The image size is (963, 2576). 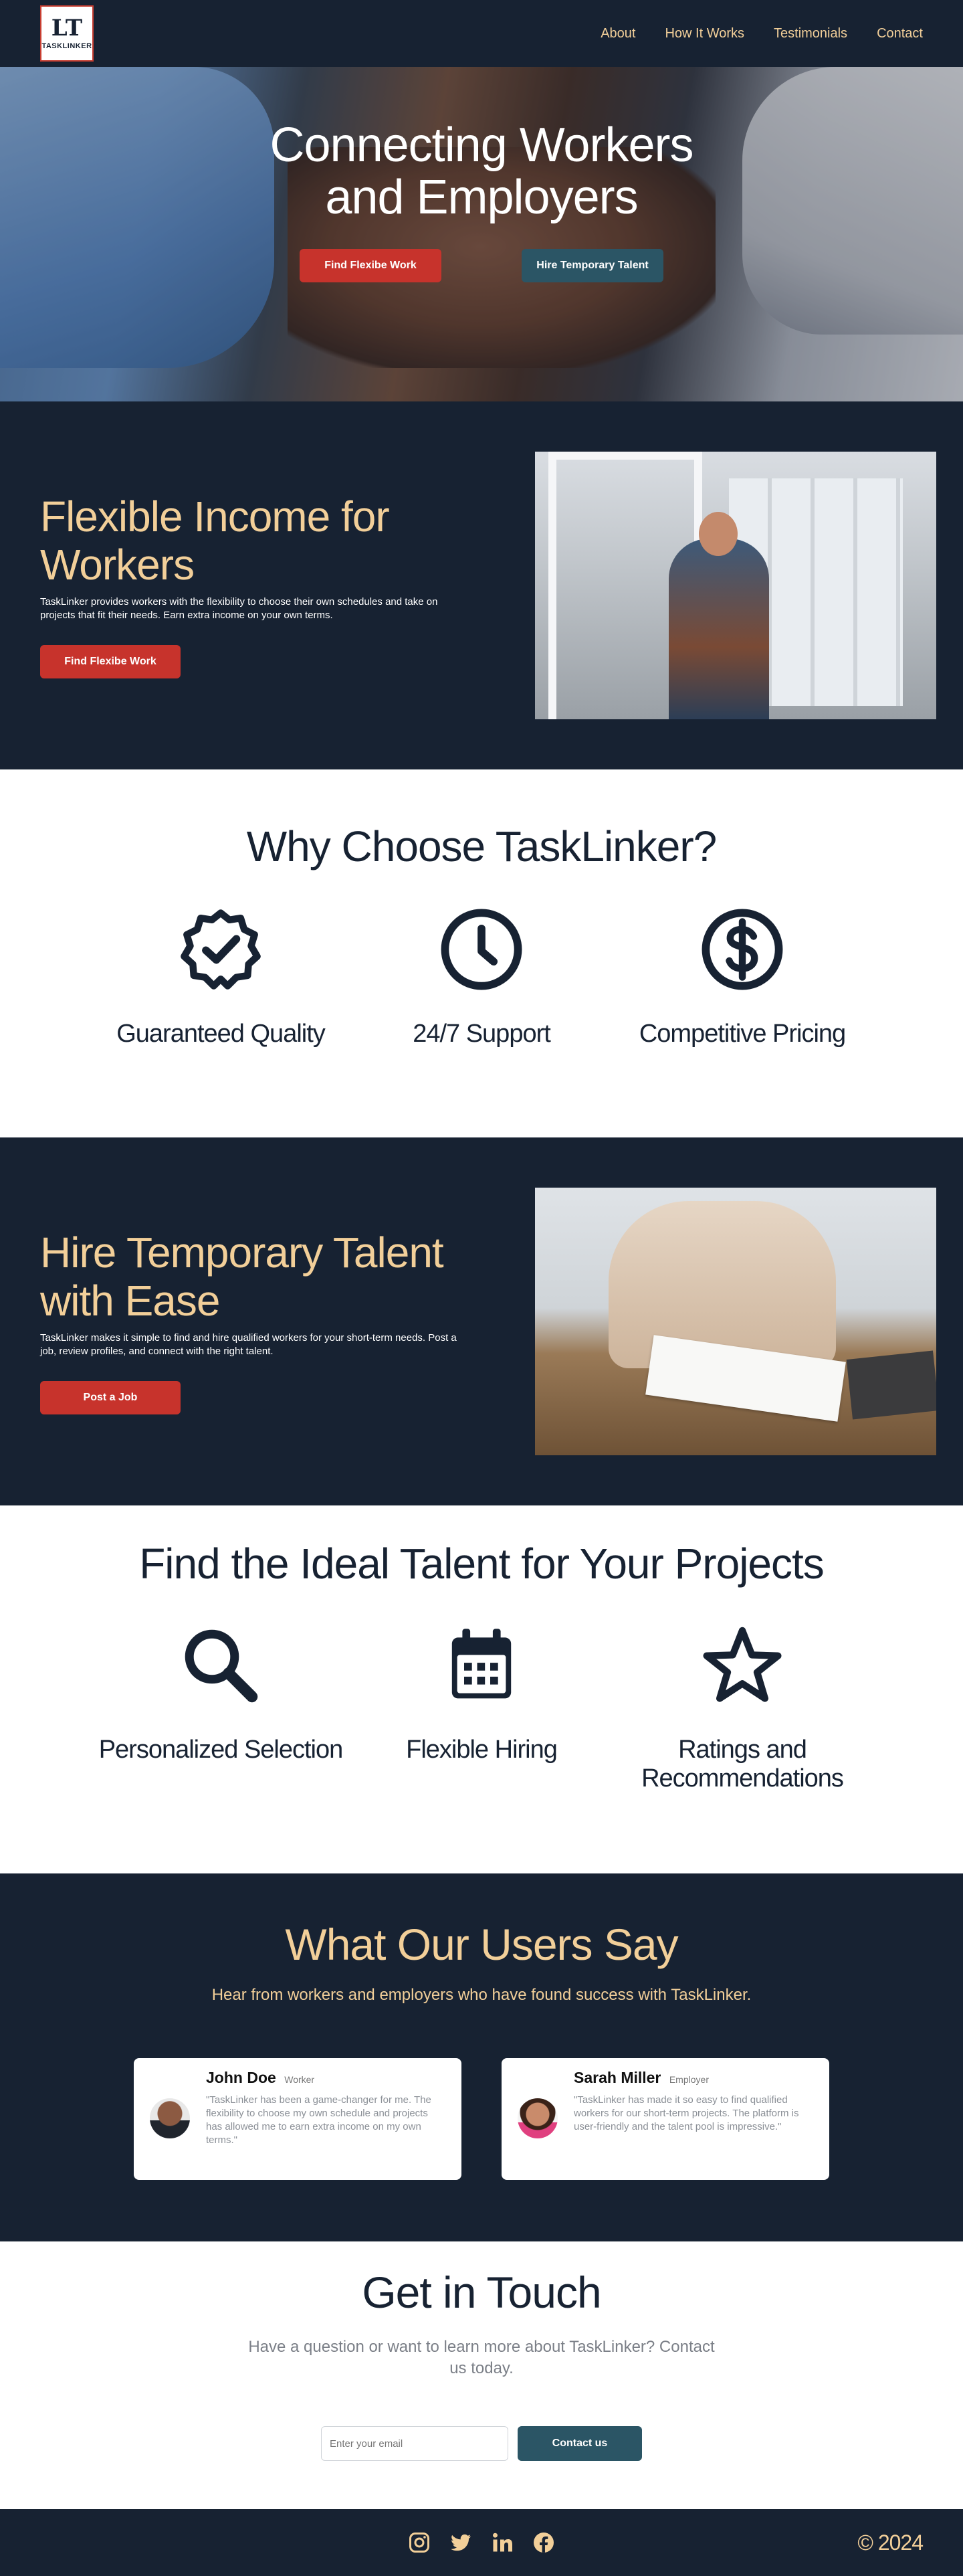 What do you see at coordinates (110, 661) in the screenshot?
I see `workers-find-work-button: Find Flexibe Work` at bounding box center [110, 661].